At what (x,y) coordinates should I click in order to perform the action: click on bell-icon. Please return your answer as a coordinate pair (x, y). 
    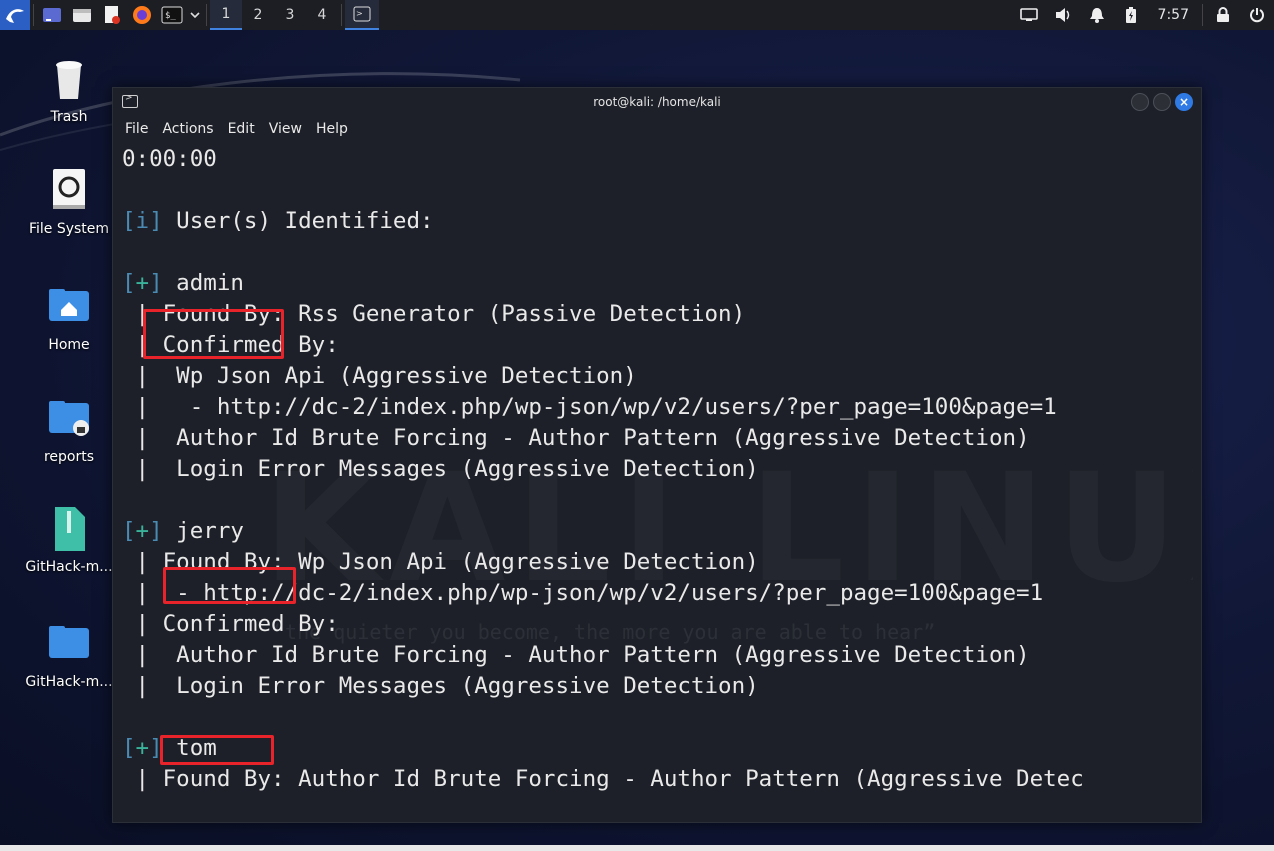
    Looking at the image, I should click on (1096, 15).